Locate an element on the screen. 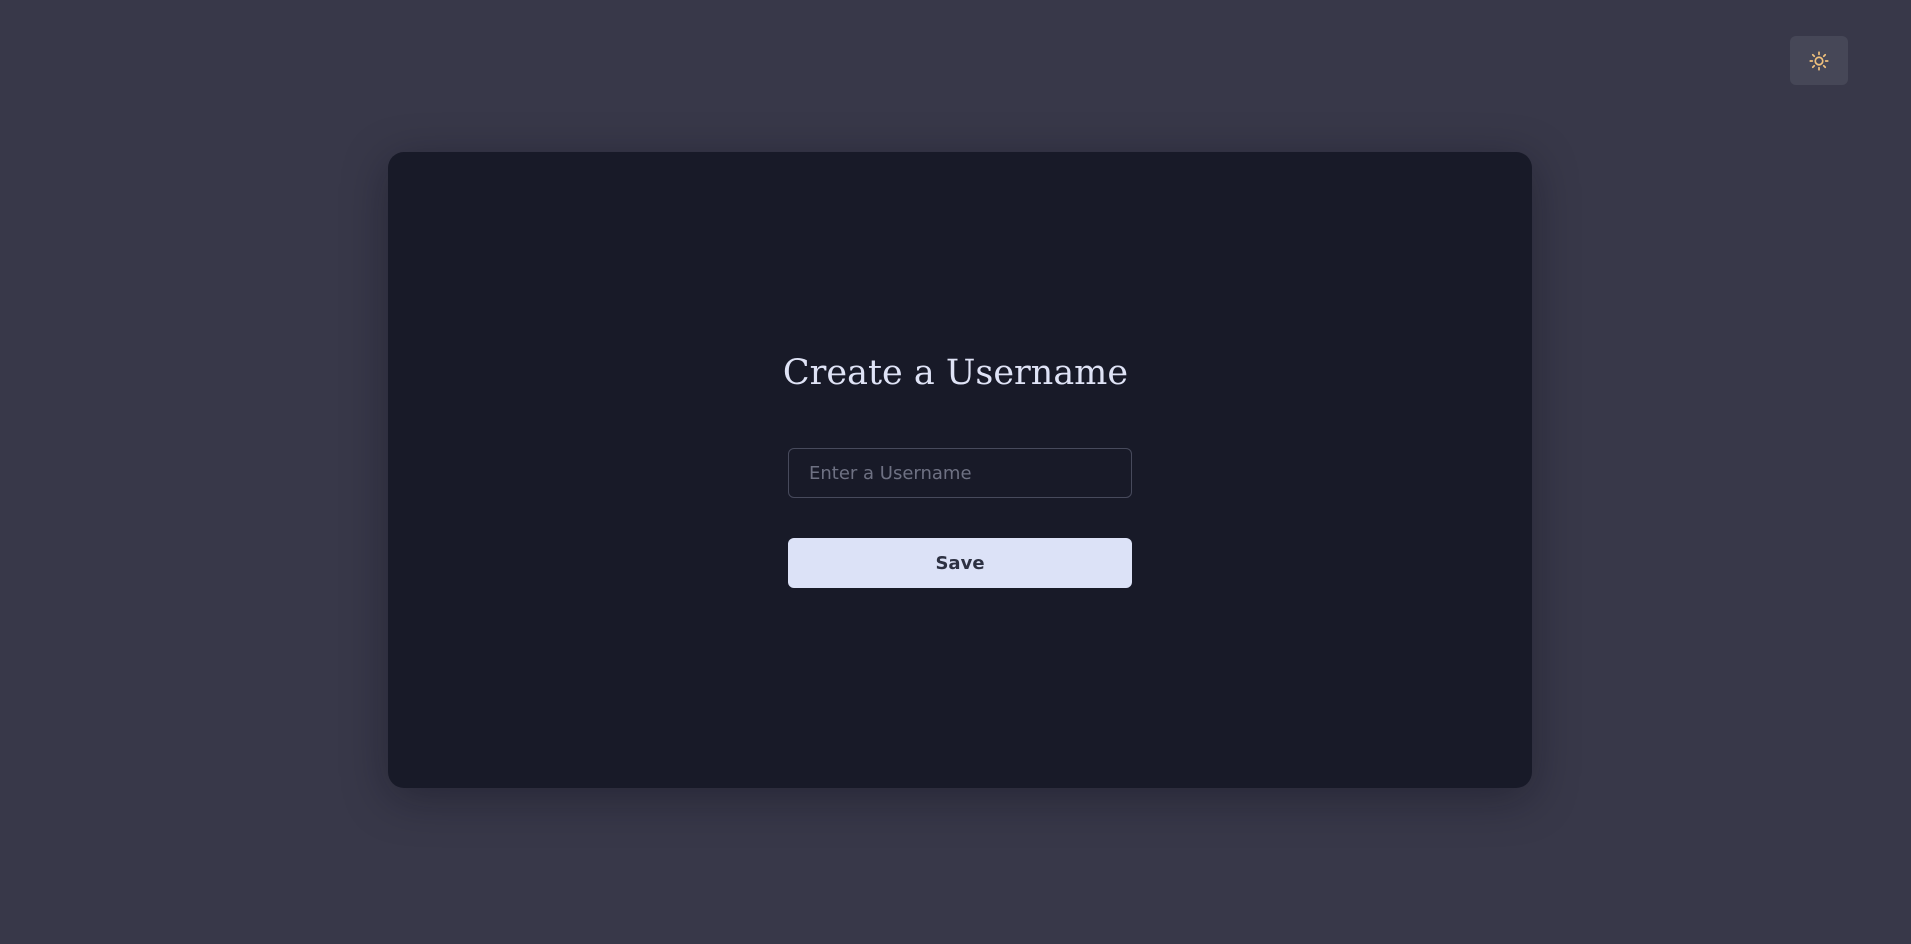  page-title: Create a Username is located at coordinates (955, 373).